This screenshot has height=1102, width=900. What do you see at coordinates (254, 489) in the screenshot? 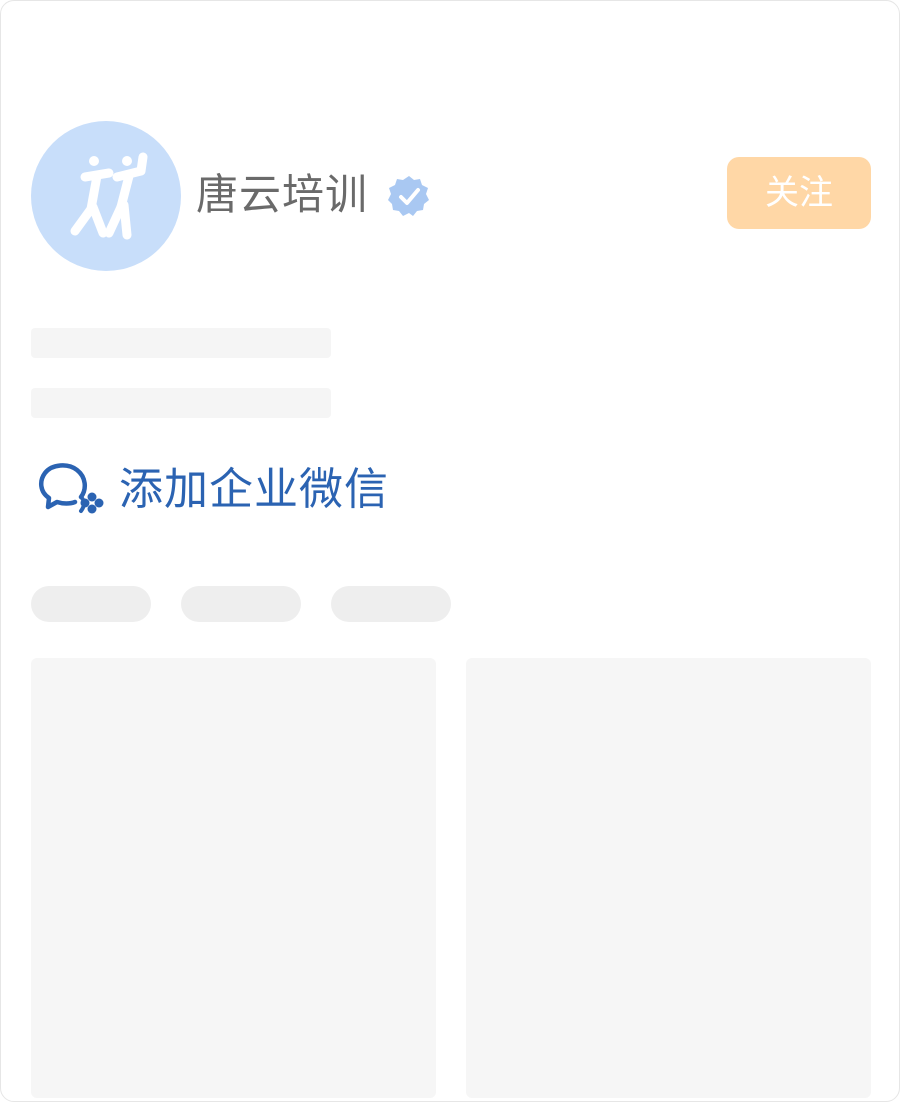
I see `add-wecom-label: 添加企业微信` at bounding box center [254, 489].